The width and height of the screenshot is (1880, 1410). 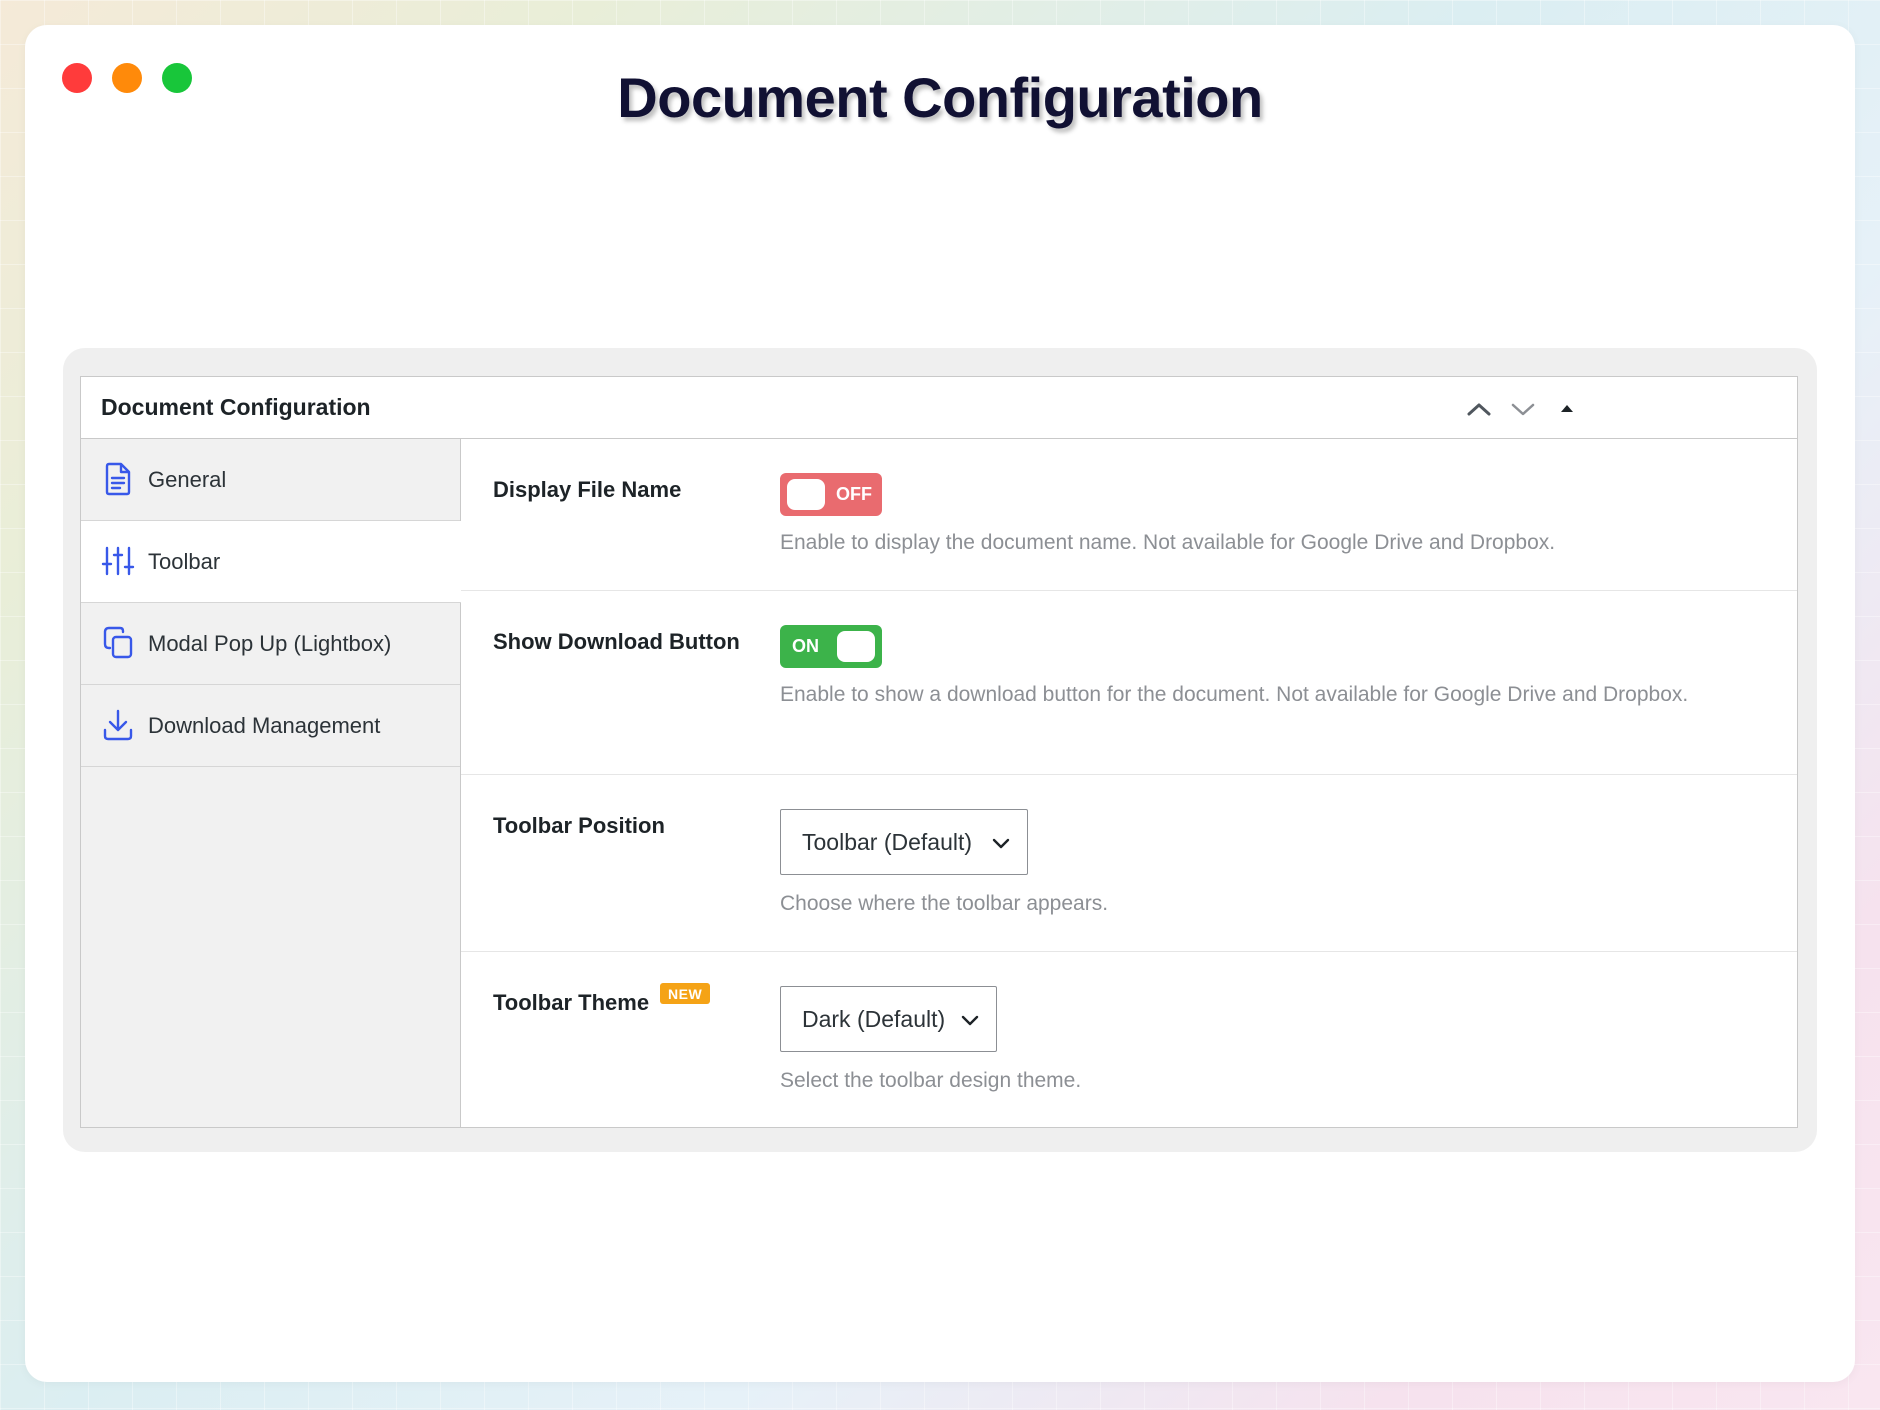 What do you see at coordinates (940, 97) in the screenshot?
I see `window-title: Document Configuration` at bounding box center [940, 97].